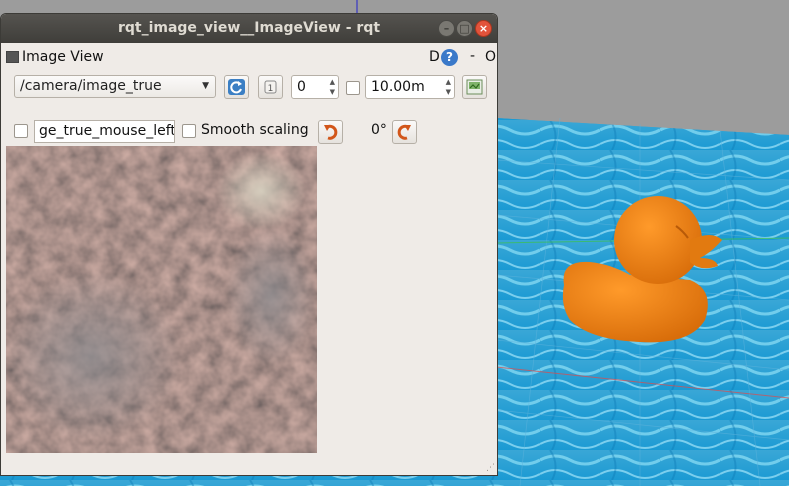 The image size is (789, 486). What do you see at coordinates (379, 130) in the screenshot?
I see `rotation-value: 0°` at bounding box center [379, 130].